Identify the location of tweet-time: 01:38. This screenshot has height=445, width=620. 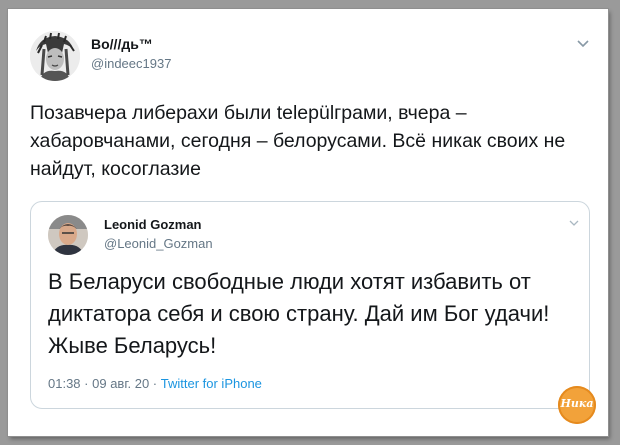
(64, 383).